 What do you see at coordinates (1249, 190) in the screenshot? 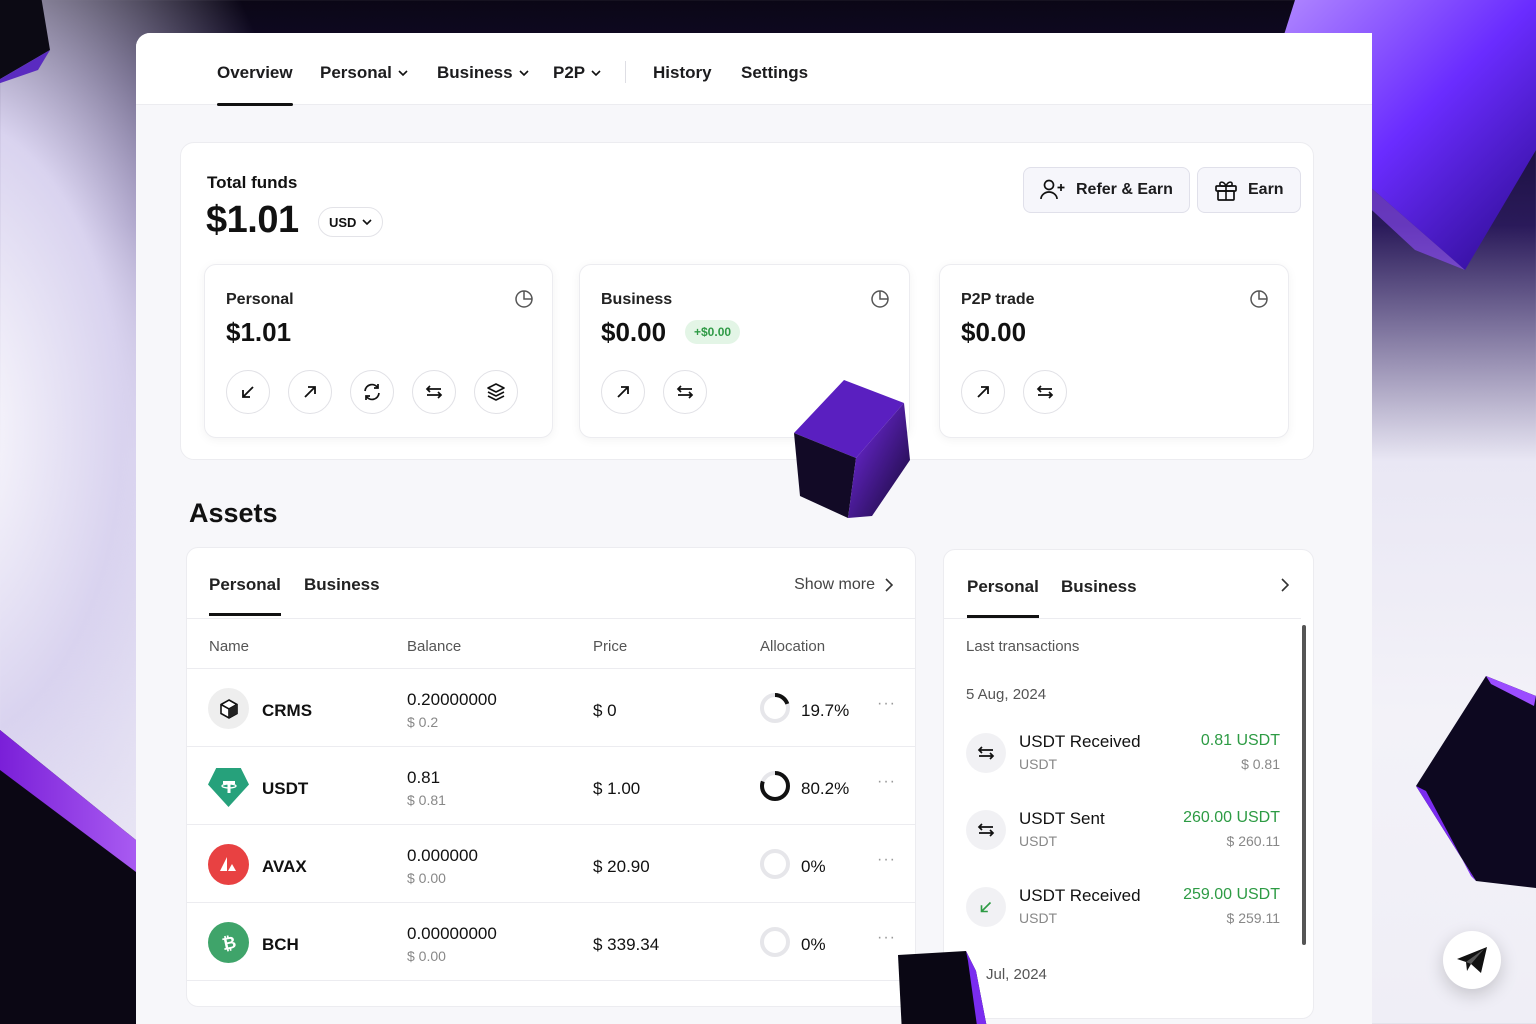
I see `earn-button: Earn` at bounding box center [1249, 190].